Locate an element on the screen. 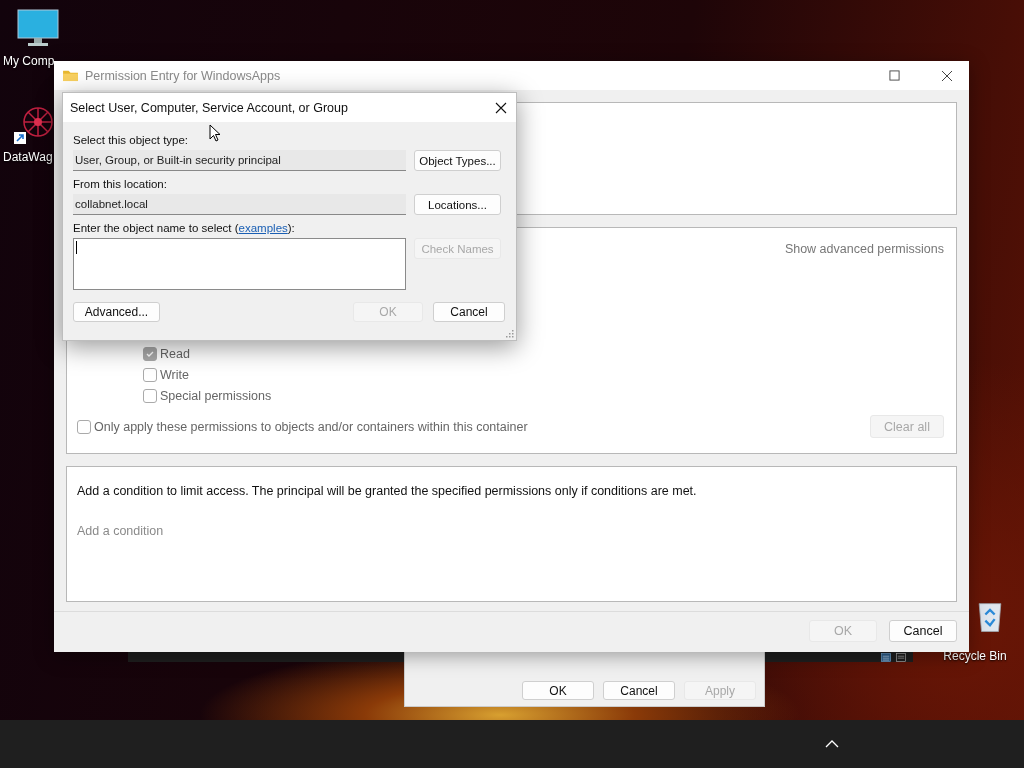 Image resolution: width=1024 pixels, height=768 pixels. description-text: Add a condition to limit access. The principal will be granted the specified permissions only if conditions are met. is located at coordinates (387, 491).